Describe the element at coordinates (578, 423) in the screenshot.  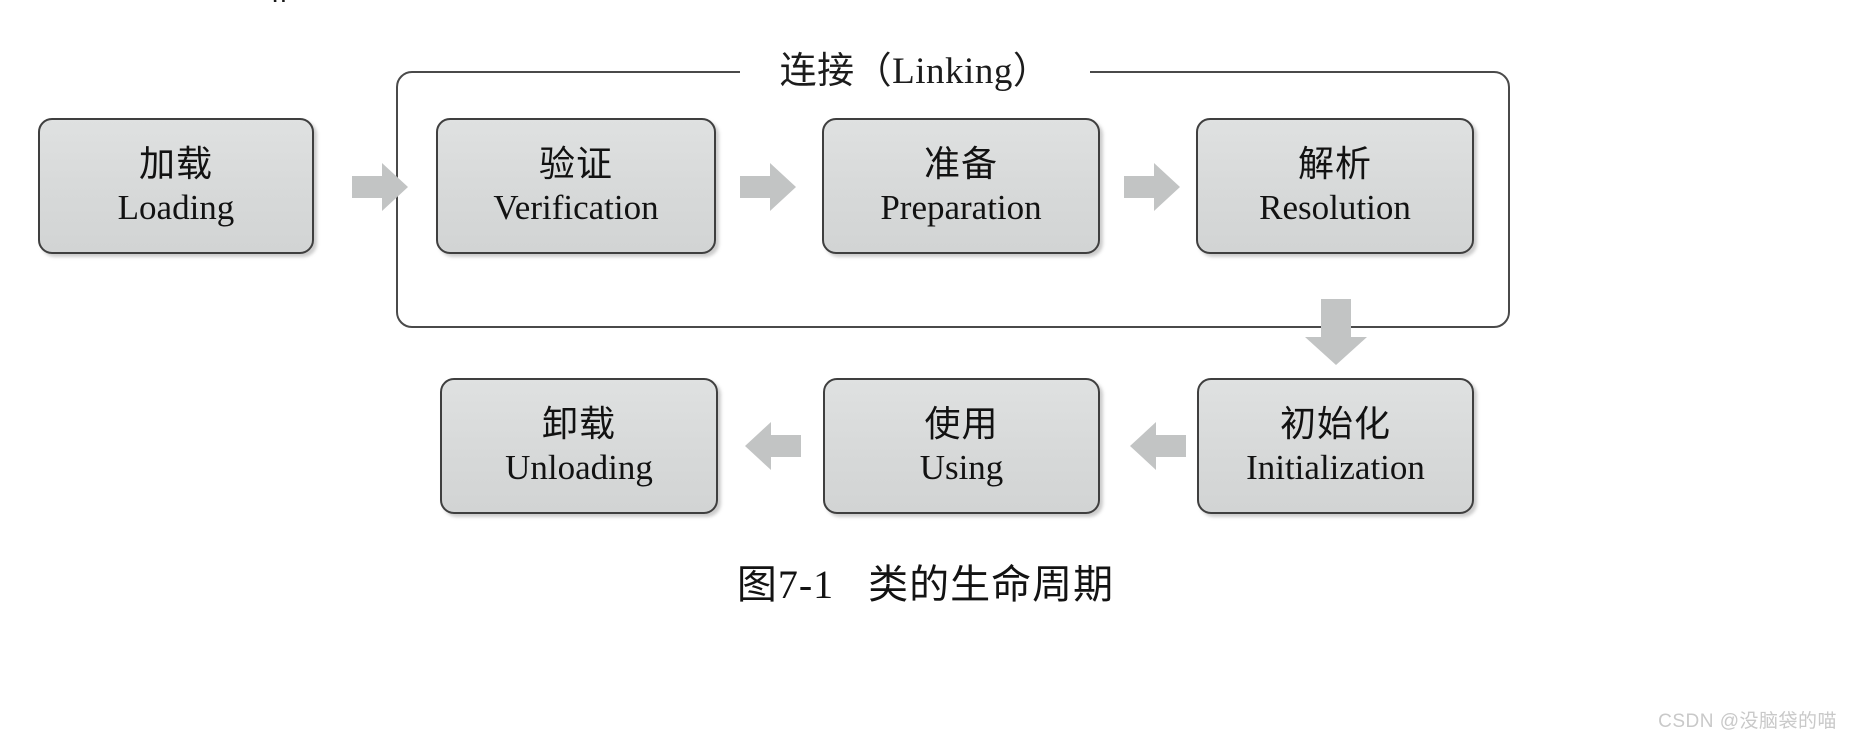
I see `stage-label-cn: 卸载` at that location.